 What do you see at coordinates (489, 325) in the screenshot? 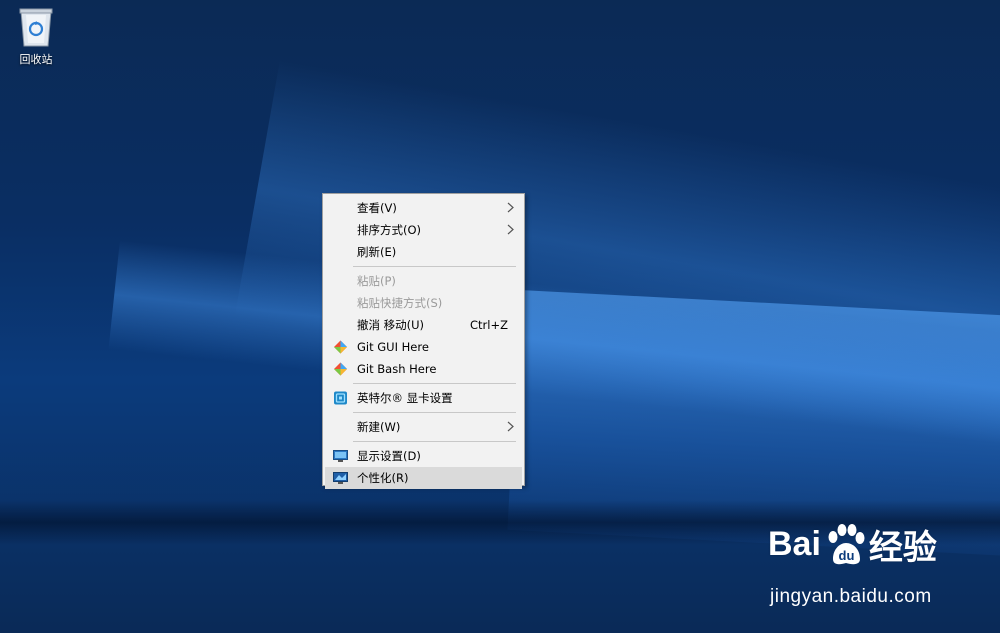
I see `menu-item-shortcut: Ctrl+Z` at bounding box center [489, 325].